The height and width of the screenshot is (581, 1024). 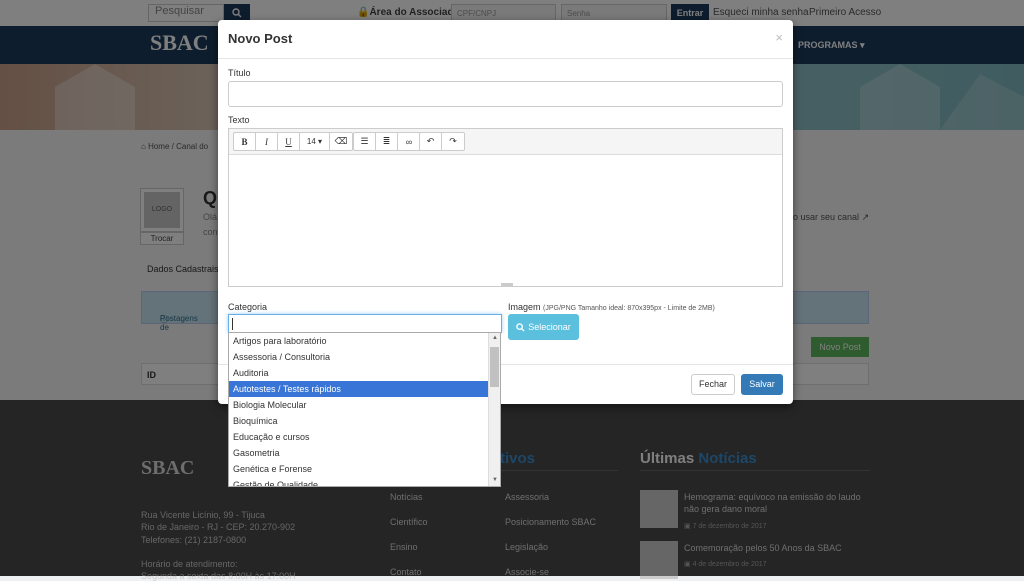 What do you see at coordinates (505, 58) in the screenshot?
I see `modal-header-divider` at bounding box center [505, 58].